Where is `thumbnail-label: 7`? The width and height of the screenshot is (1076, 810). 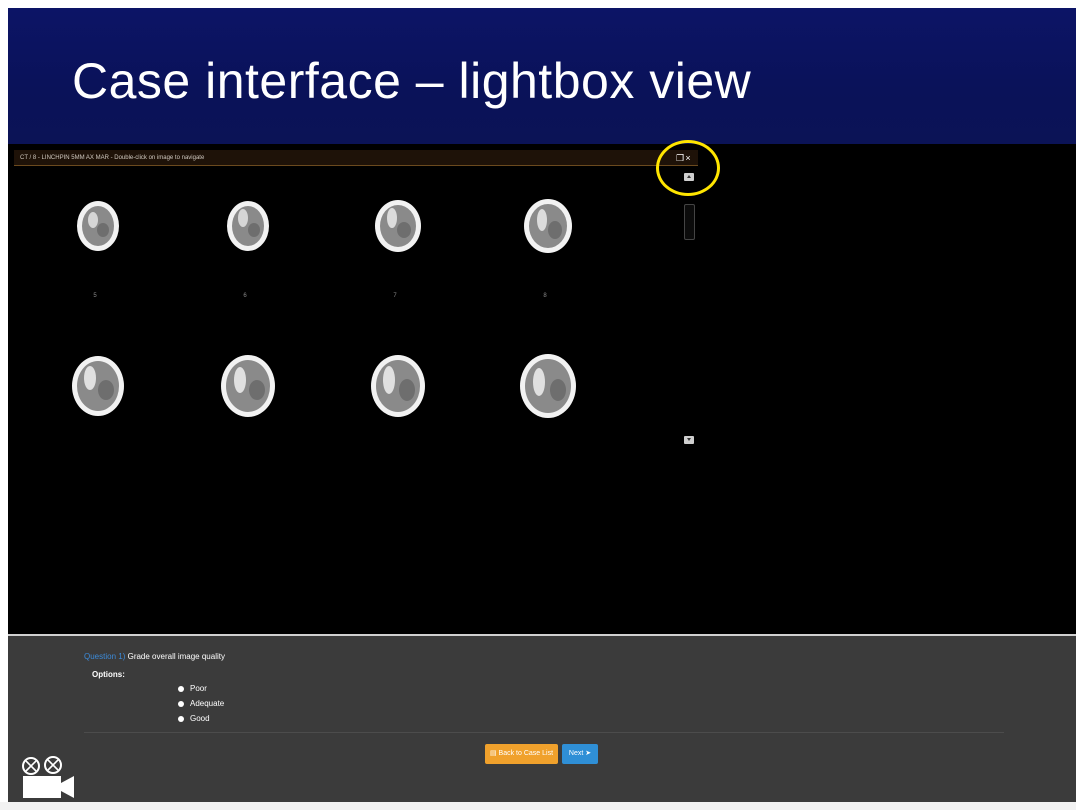 thumbnail-label: 7 is located at coordinates (395, 296).